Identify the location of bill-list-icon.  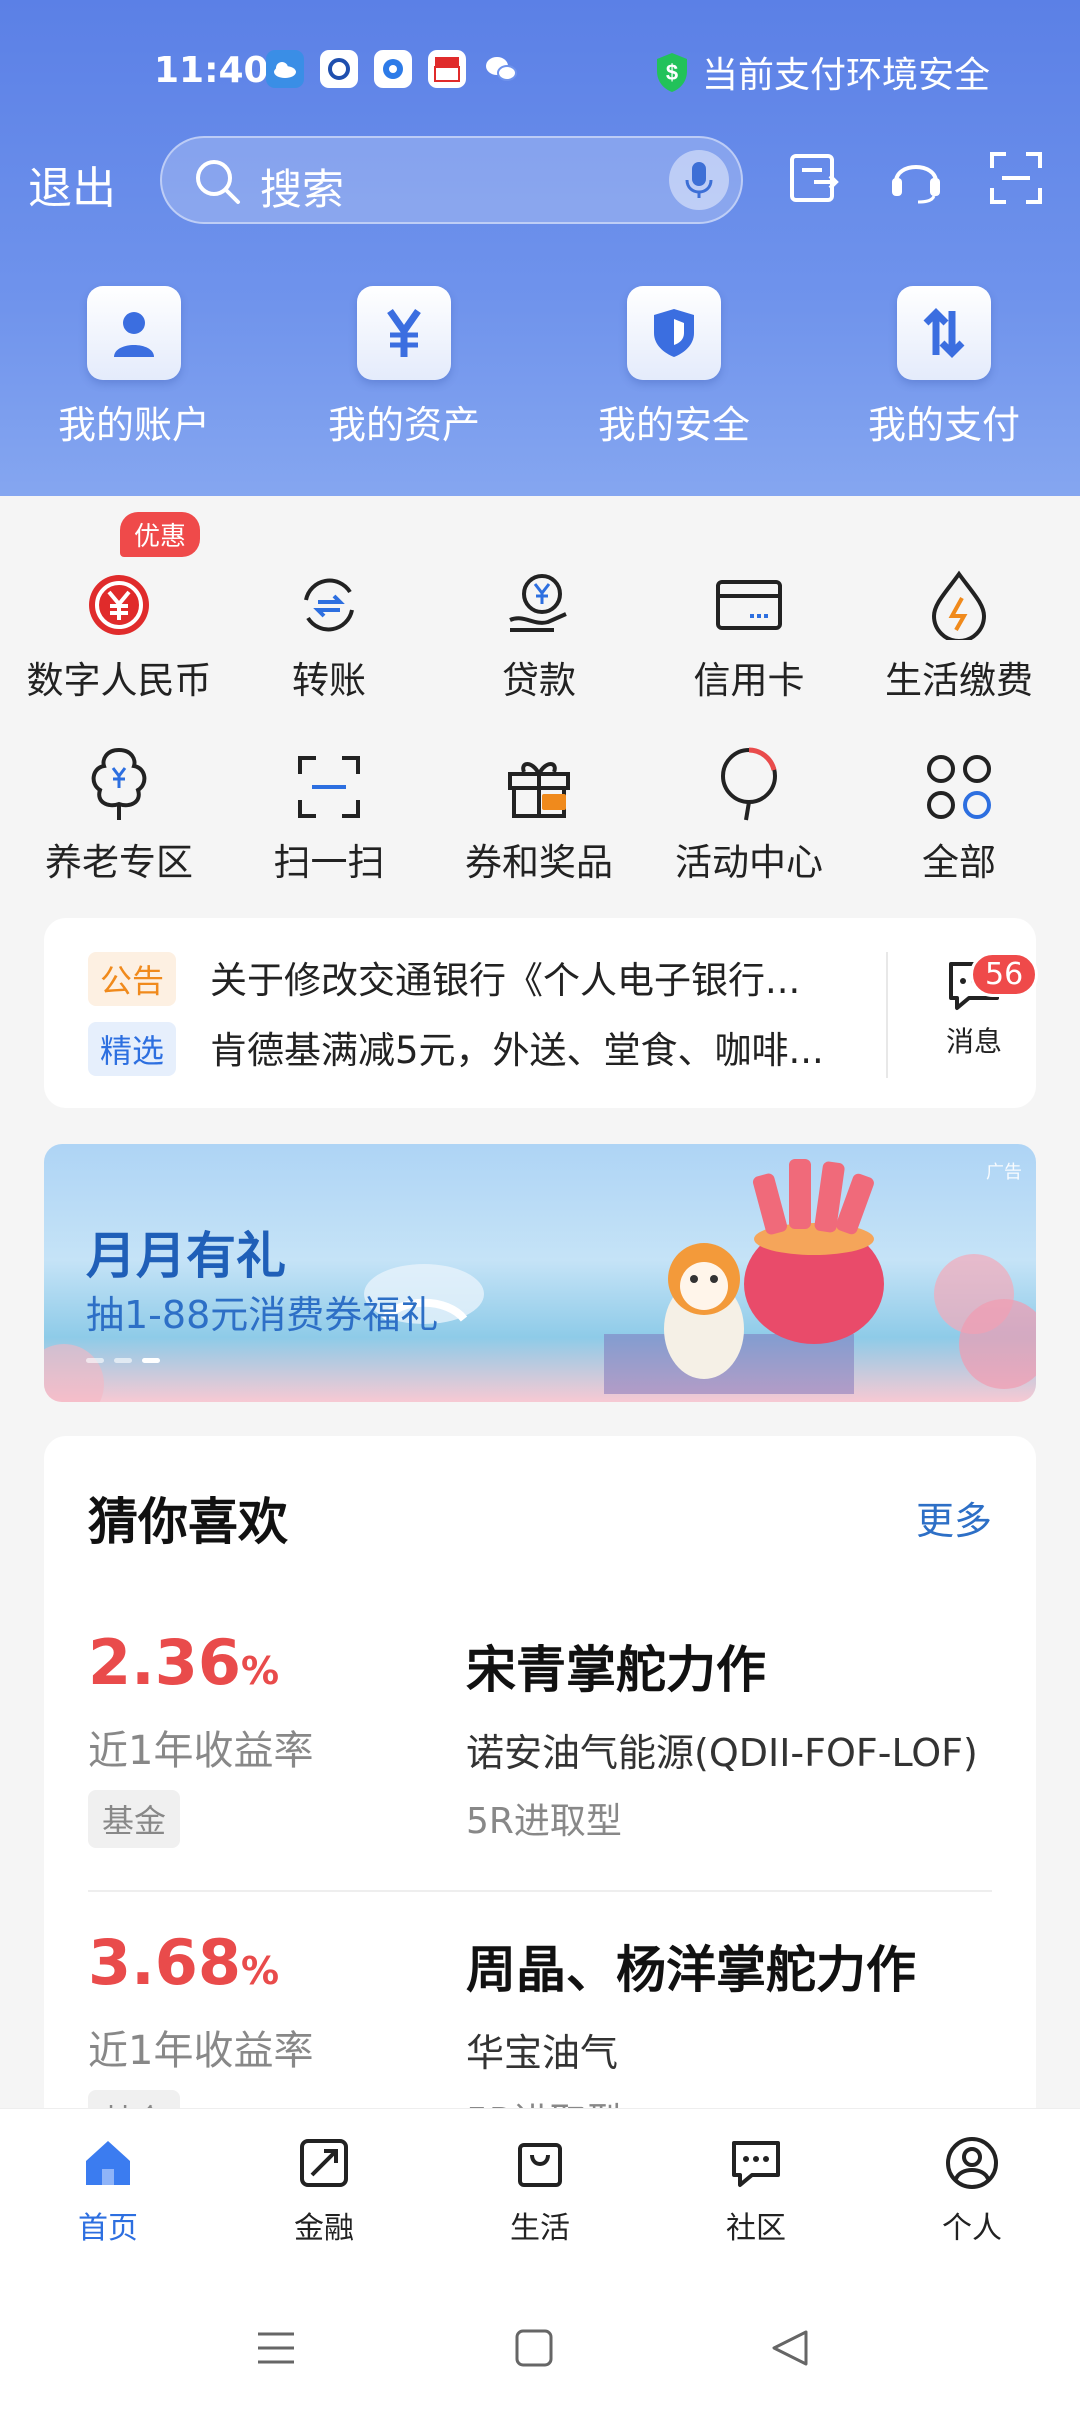
(814, 178).